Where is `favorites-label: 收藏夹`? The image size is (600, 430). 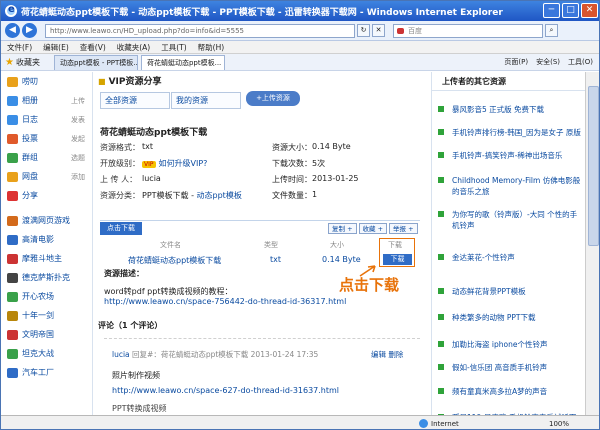
favorites-label: 收藏夹 is located at coordinates (28, 62).